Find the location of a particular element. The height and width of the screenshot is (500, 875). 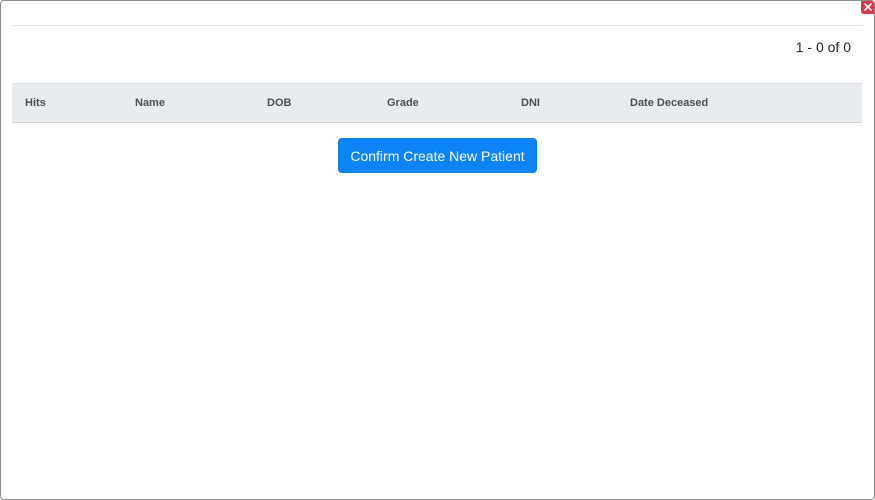

column-header-dob: DOB is located at coordinates (279, 103).